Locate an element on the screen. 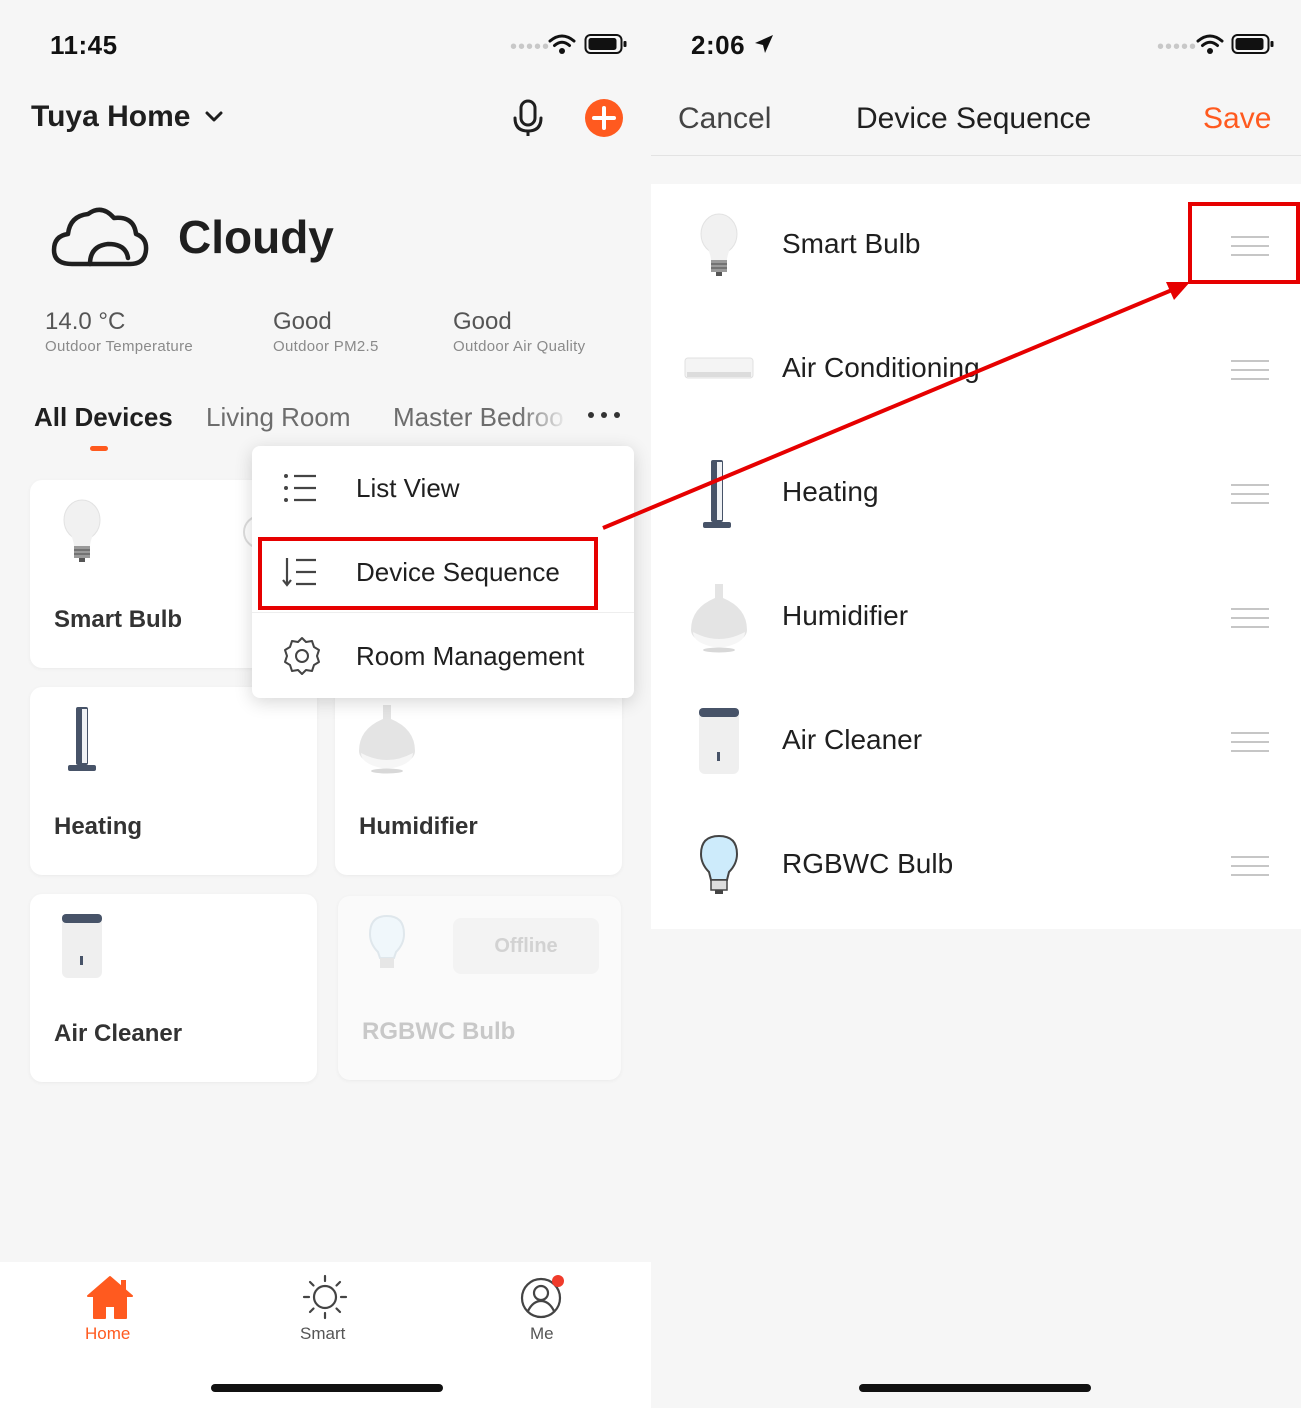 Image resolution: width=1301 pixels, height=1408 pixels. gear-icon is located at coordinates (302, 656).